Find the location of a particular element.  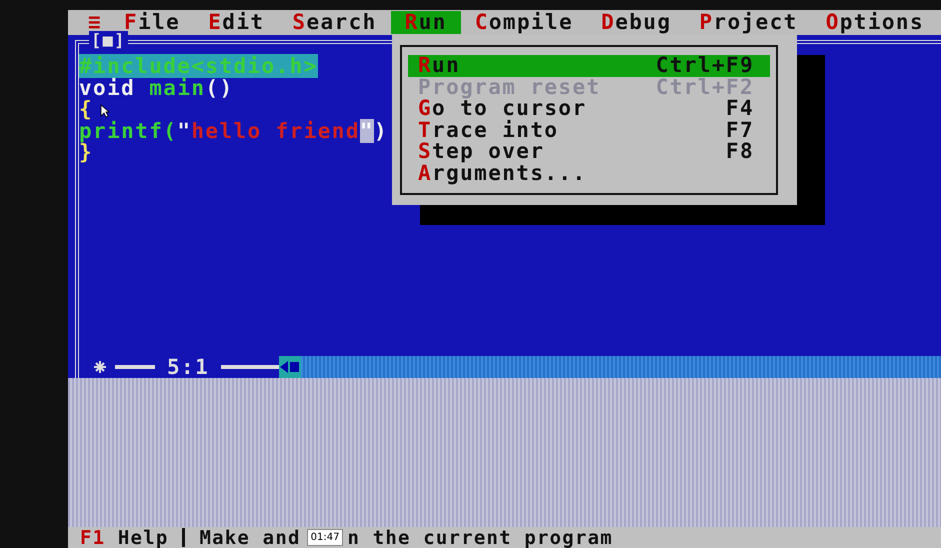

code-line: void main() is located at coordinates (156, 88).